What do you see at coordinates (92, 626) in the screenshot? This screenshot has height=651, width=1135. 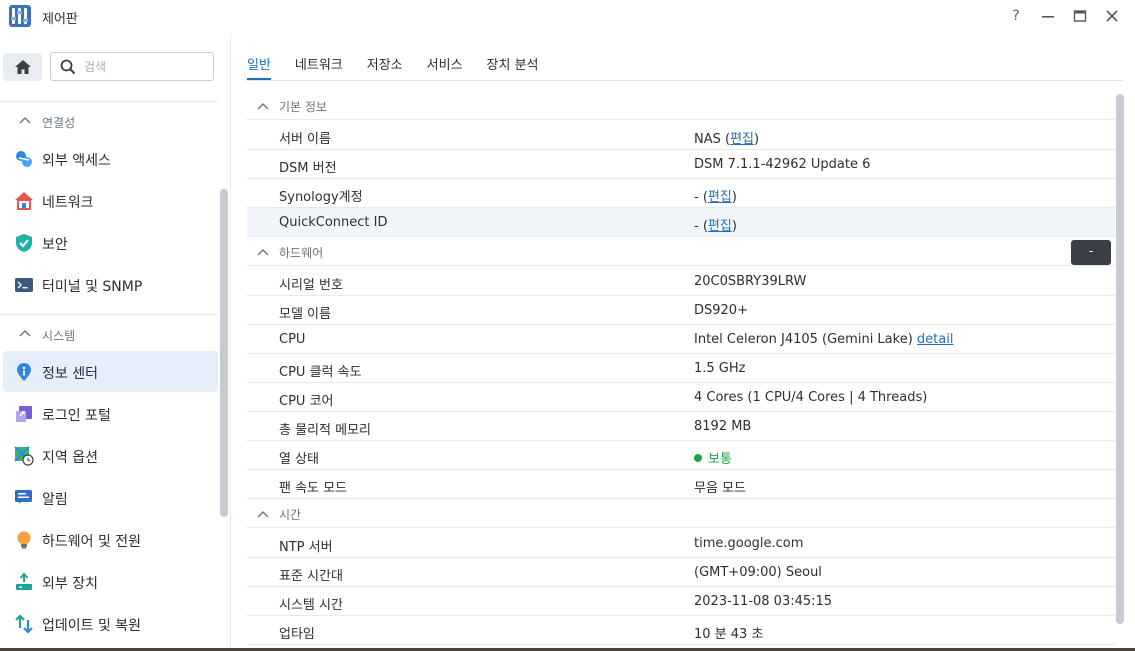 I see `sidebar-item-label: 업데이트 및 복원` at bounding box center [92, 626].